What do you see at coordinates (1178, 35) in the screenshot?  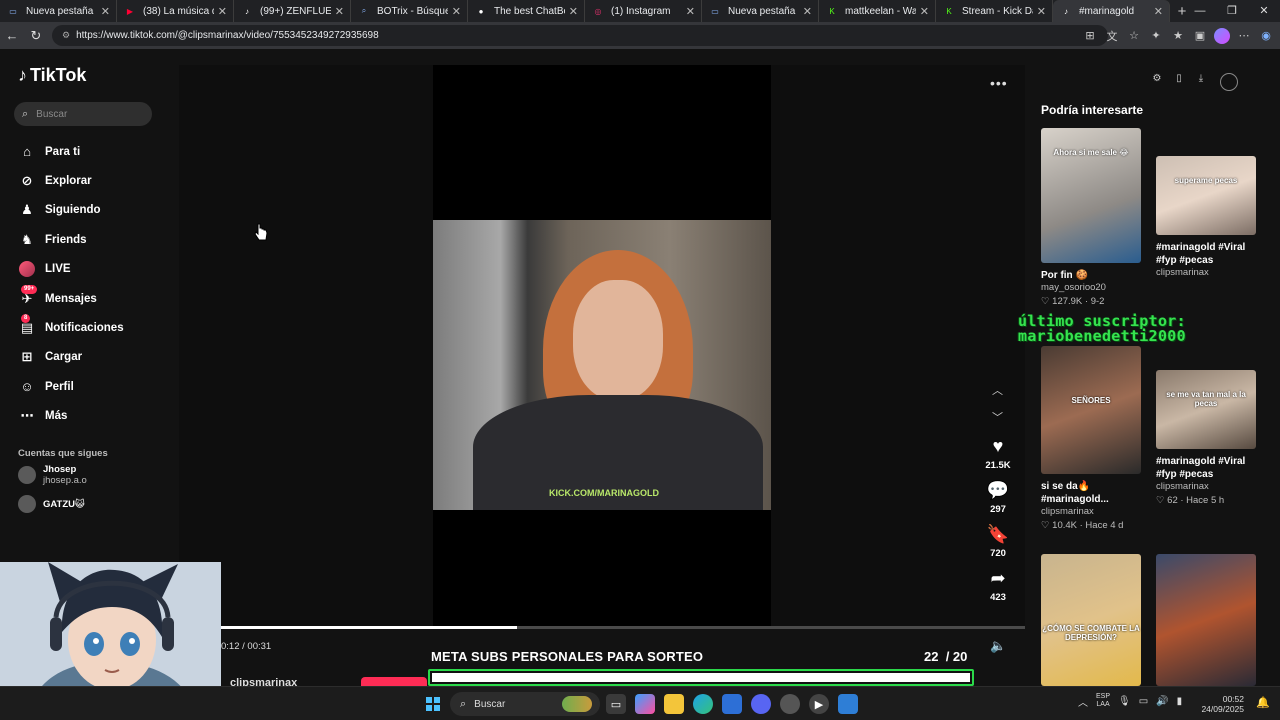 I see `favorites-icon: ★` at bounding box center [1178, 35].